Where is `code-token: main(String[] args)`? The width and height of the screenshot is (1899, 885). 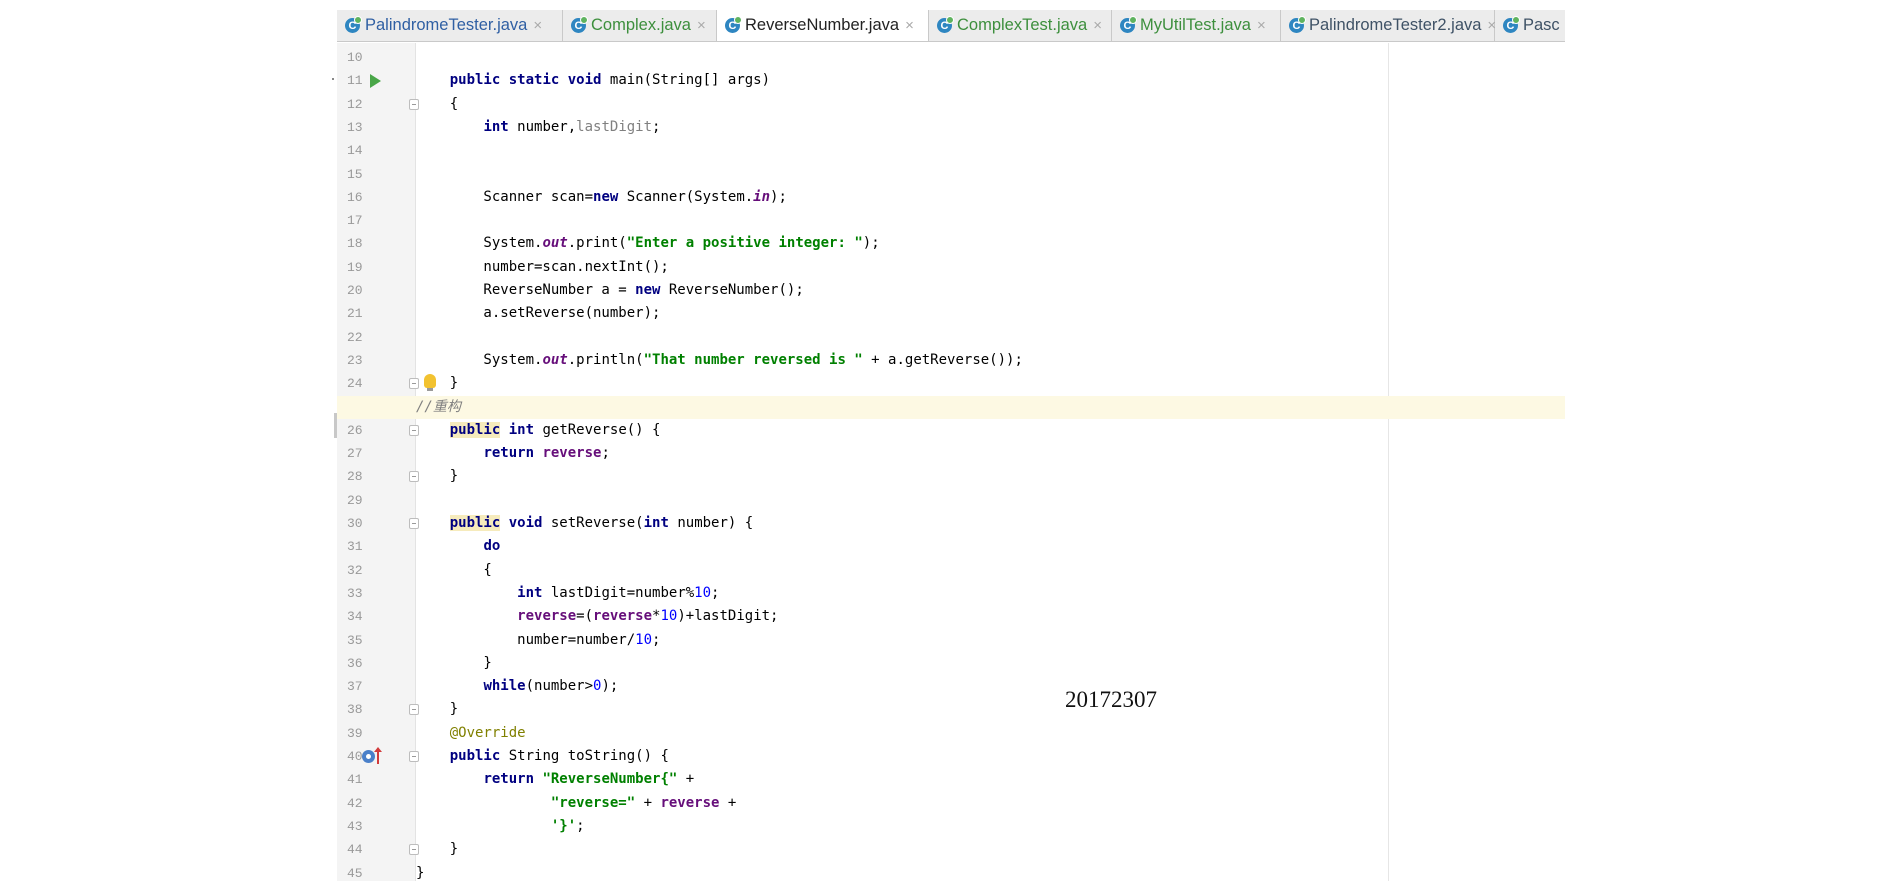 code-token: main(String[] args) is located at coordinates (686, 80).